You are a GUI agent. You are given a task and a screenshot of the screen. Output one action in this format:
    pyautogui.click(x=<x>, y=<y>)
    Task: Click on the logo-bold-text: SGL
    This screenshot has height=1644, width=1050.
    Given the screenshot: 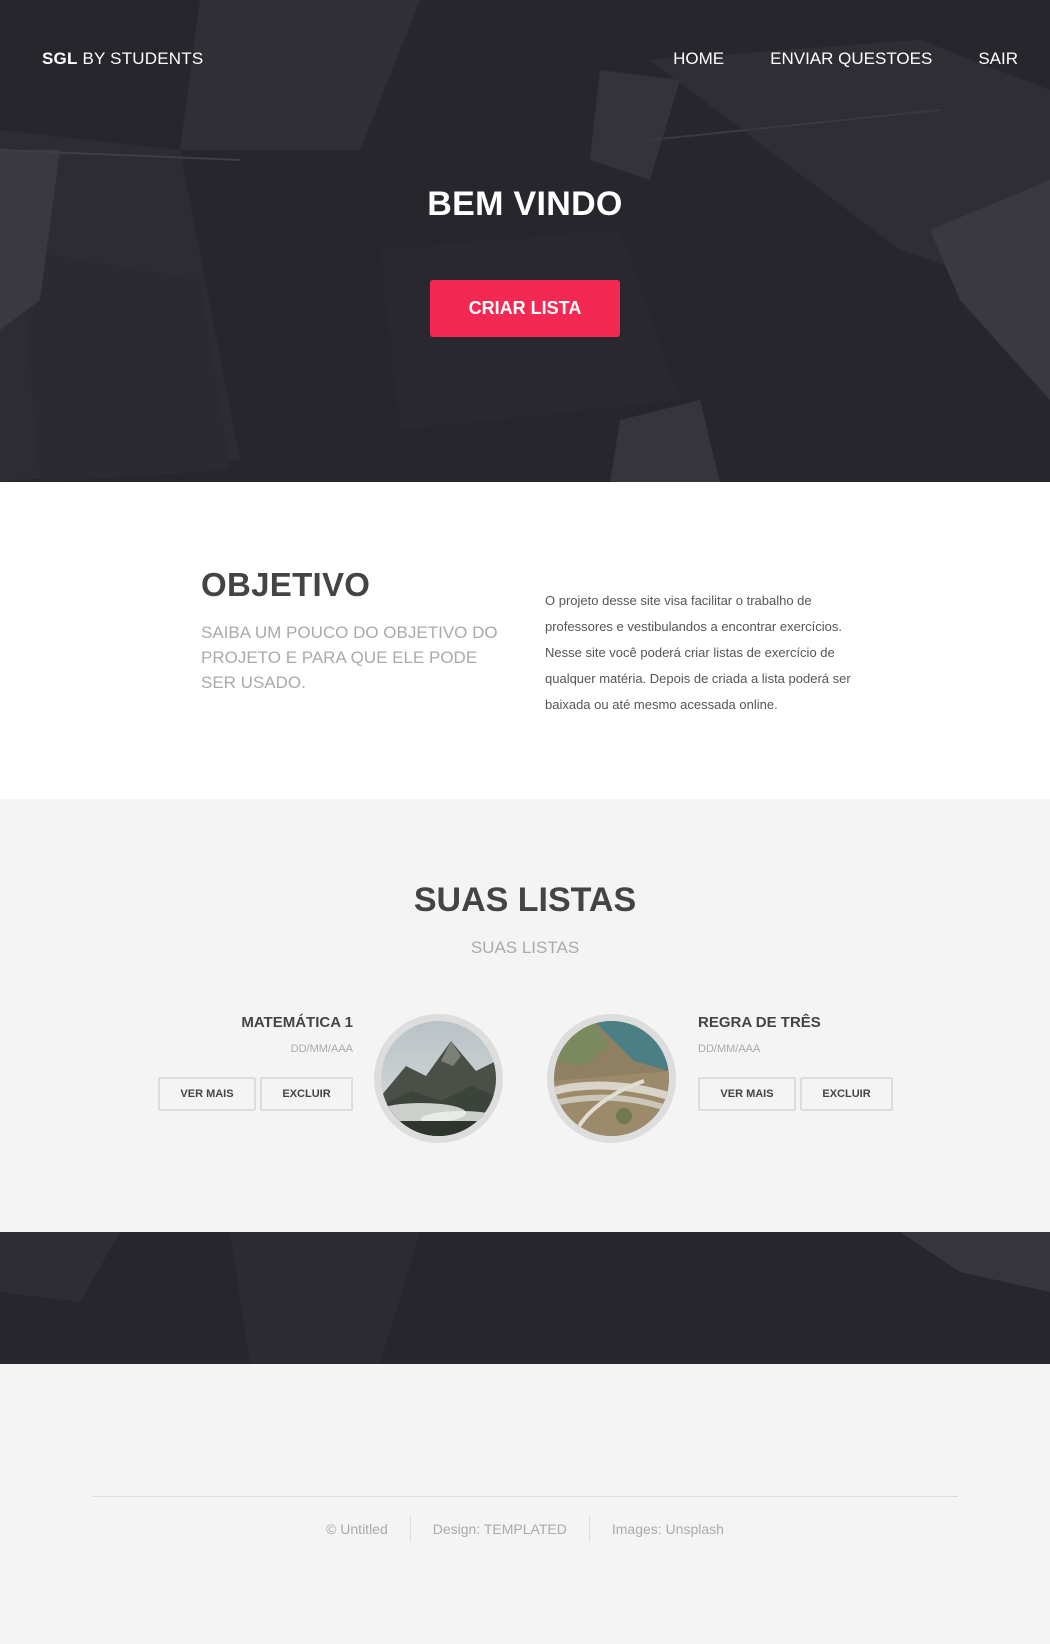 What is the action you would take?
    pyautogui.click(x=60, y=58)
    